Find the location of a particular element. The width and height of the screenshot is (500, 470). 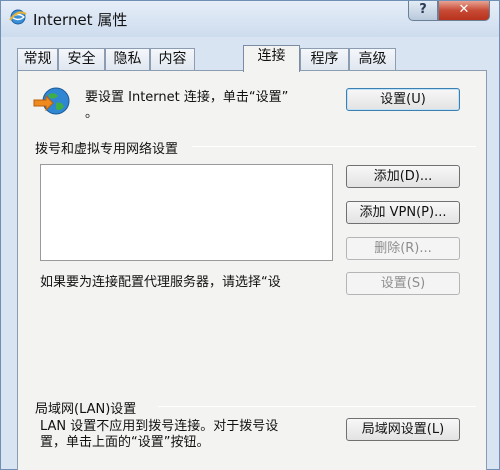

proxy-text: 如果要为连接配置代理服务器，请选择“设 is located at coordinates (160, 282).